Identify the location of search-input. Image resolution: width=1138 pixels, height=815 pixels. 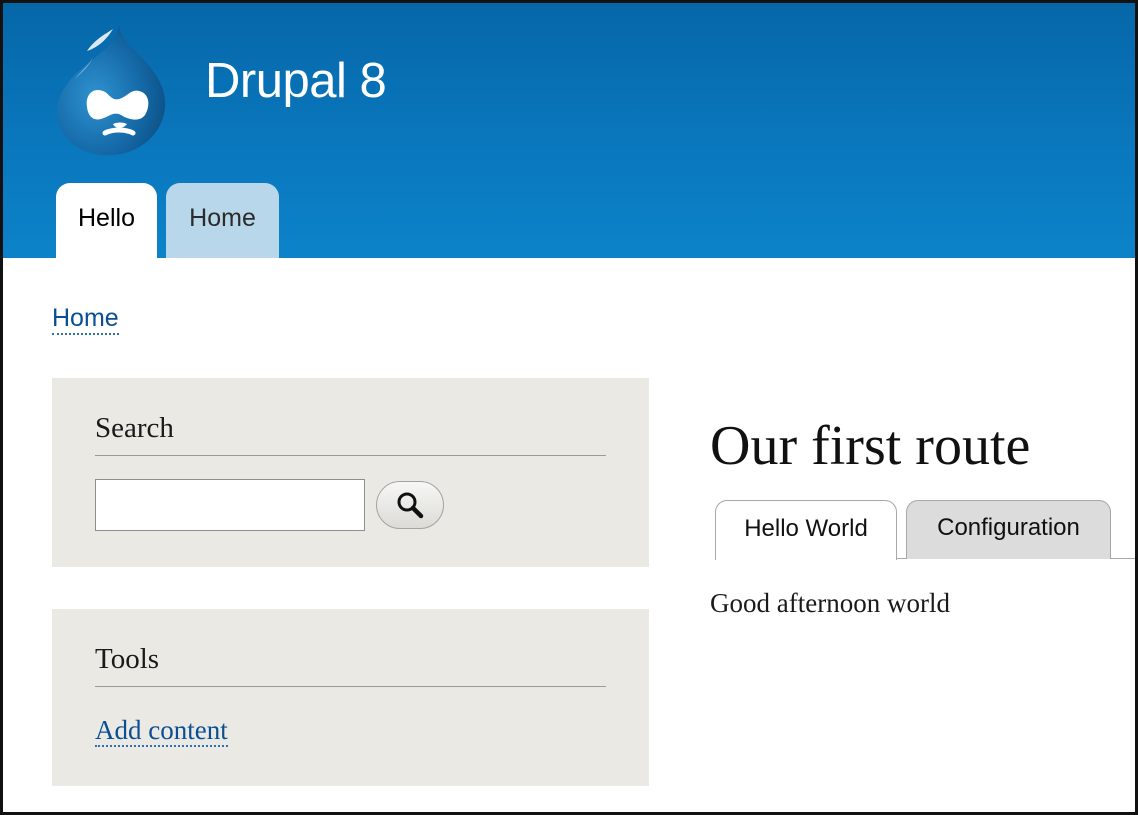
(230, 505).